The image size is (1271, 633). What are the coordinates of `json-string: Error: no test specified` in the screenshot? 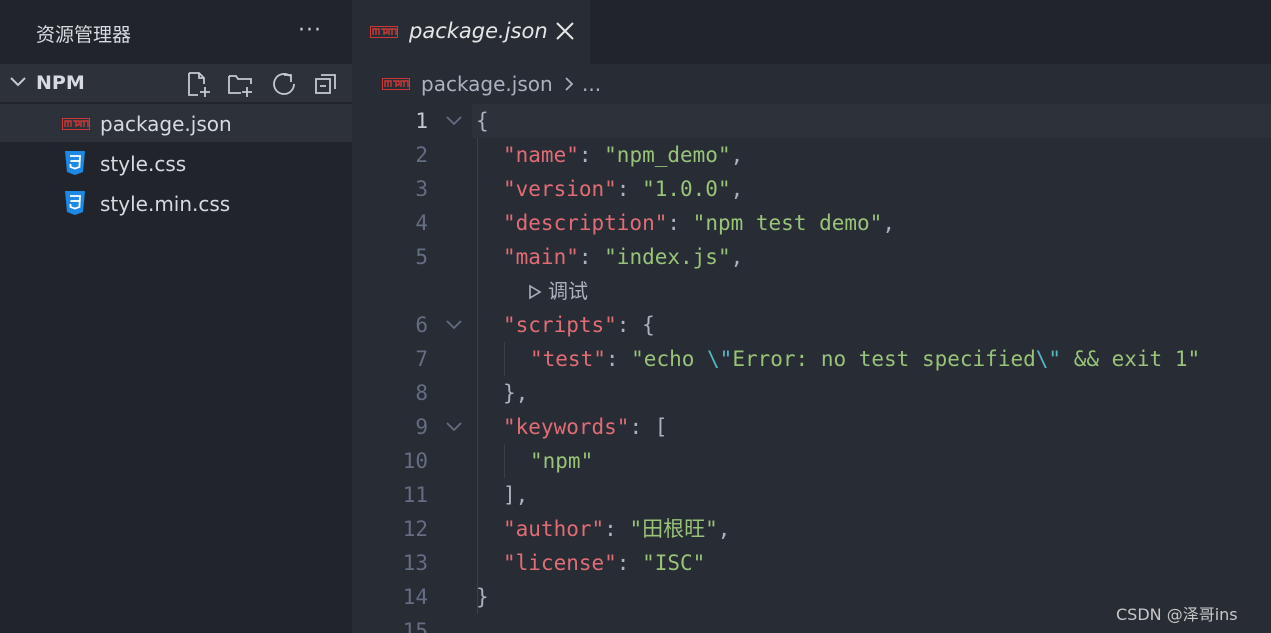 It's located at (884, 359).